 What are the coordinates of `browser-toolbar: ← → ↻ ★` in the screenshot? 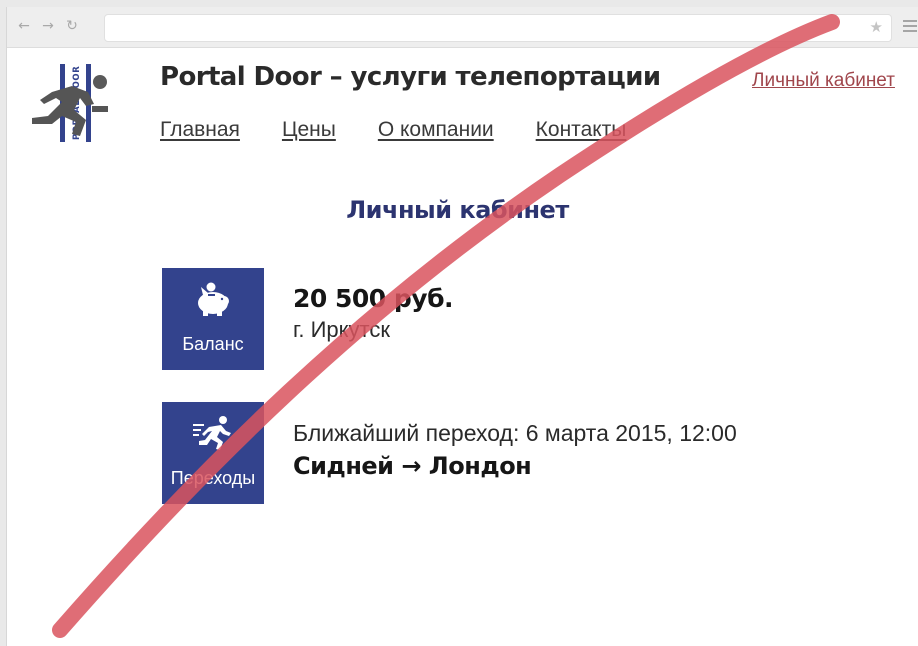 It's located at (462, 27).